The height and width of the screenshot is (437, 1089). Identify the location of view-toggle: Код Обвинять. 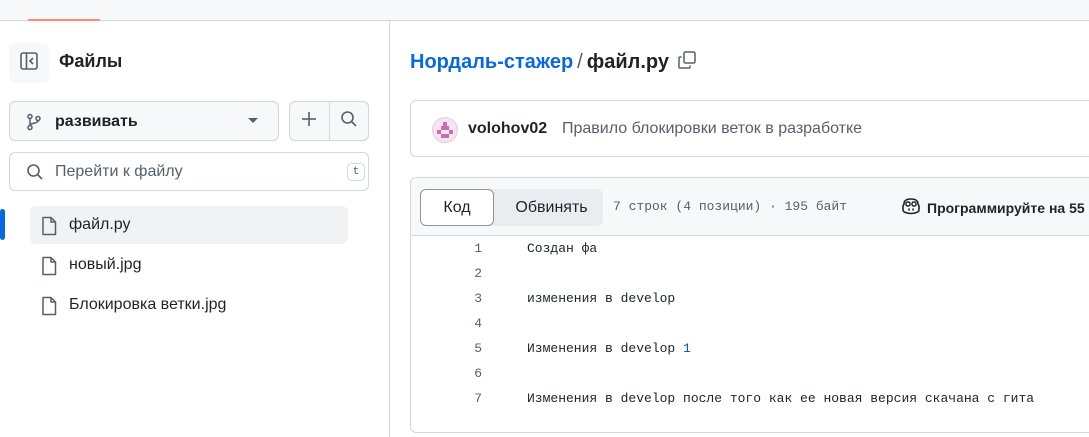
(511, 207).